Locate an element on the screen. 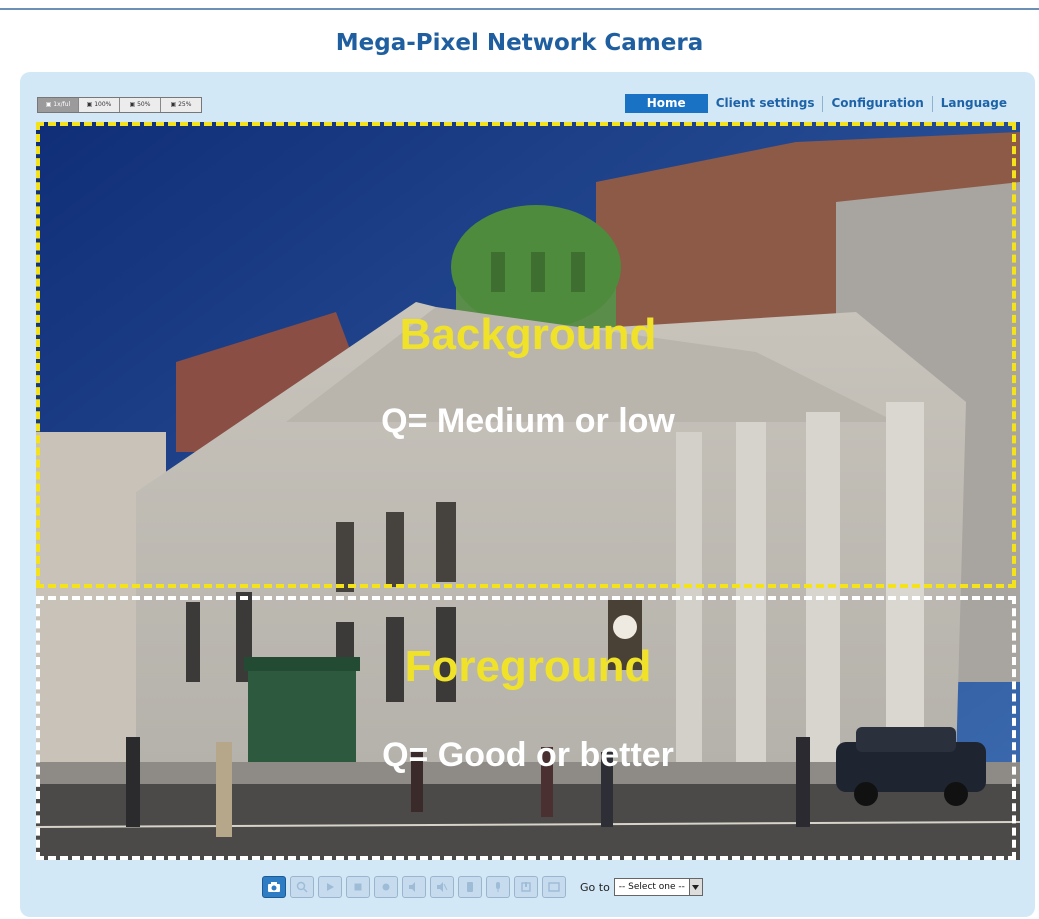  nav-language: Language is located at coordinates (974, 103).